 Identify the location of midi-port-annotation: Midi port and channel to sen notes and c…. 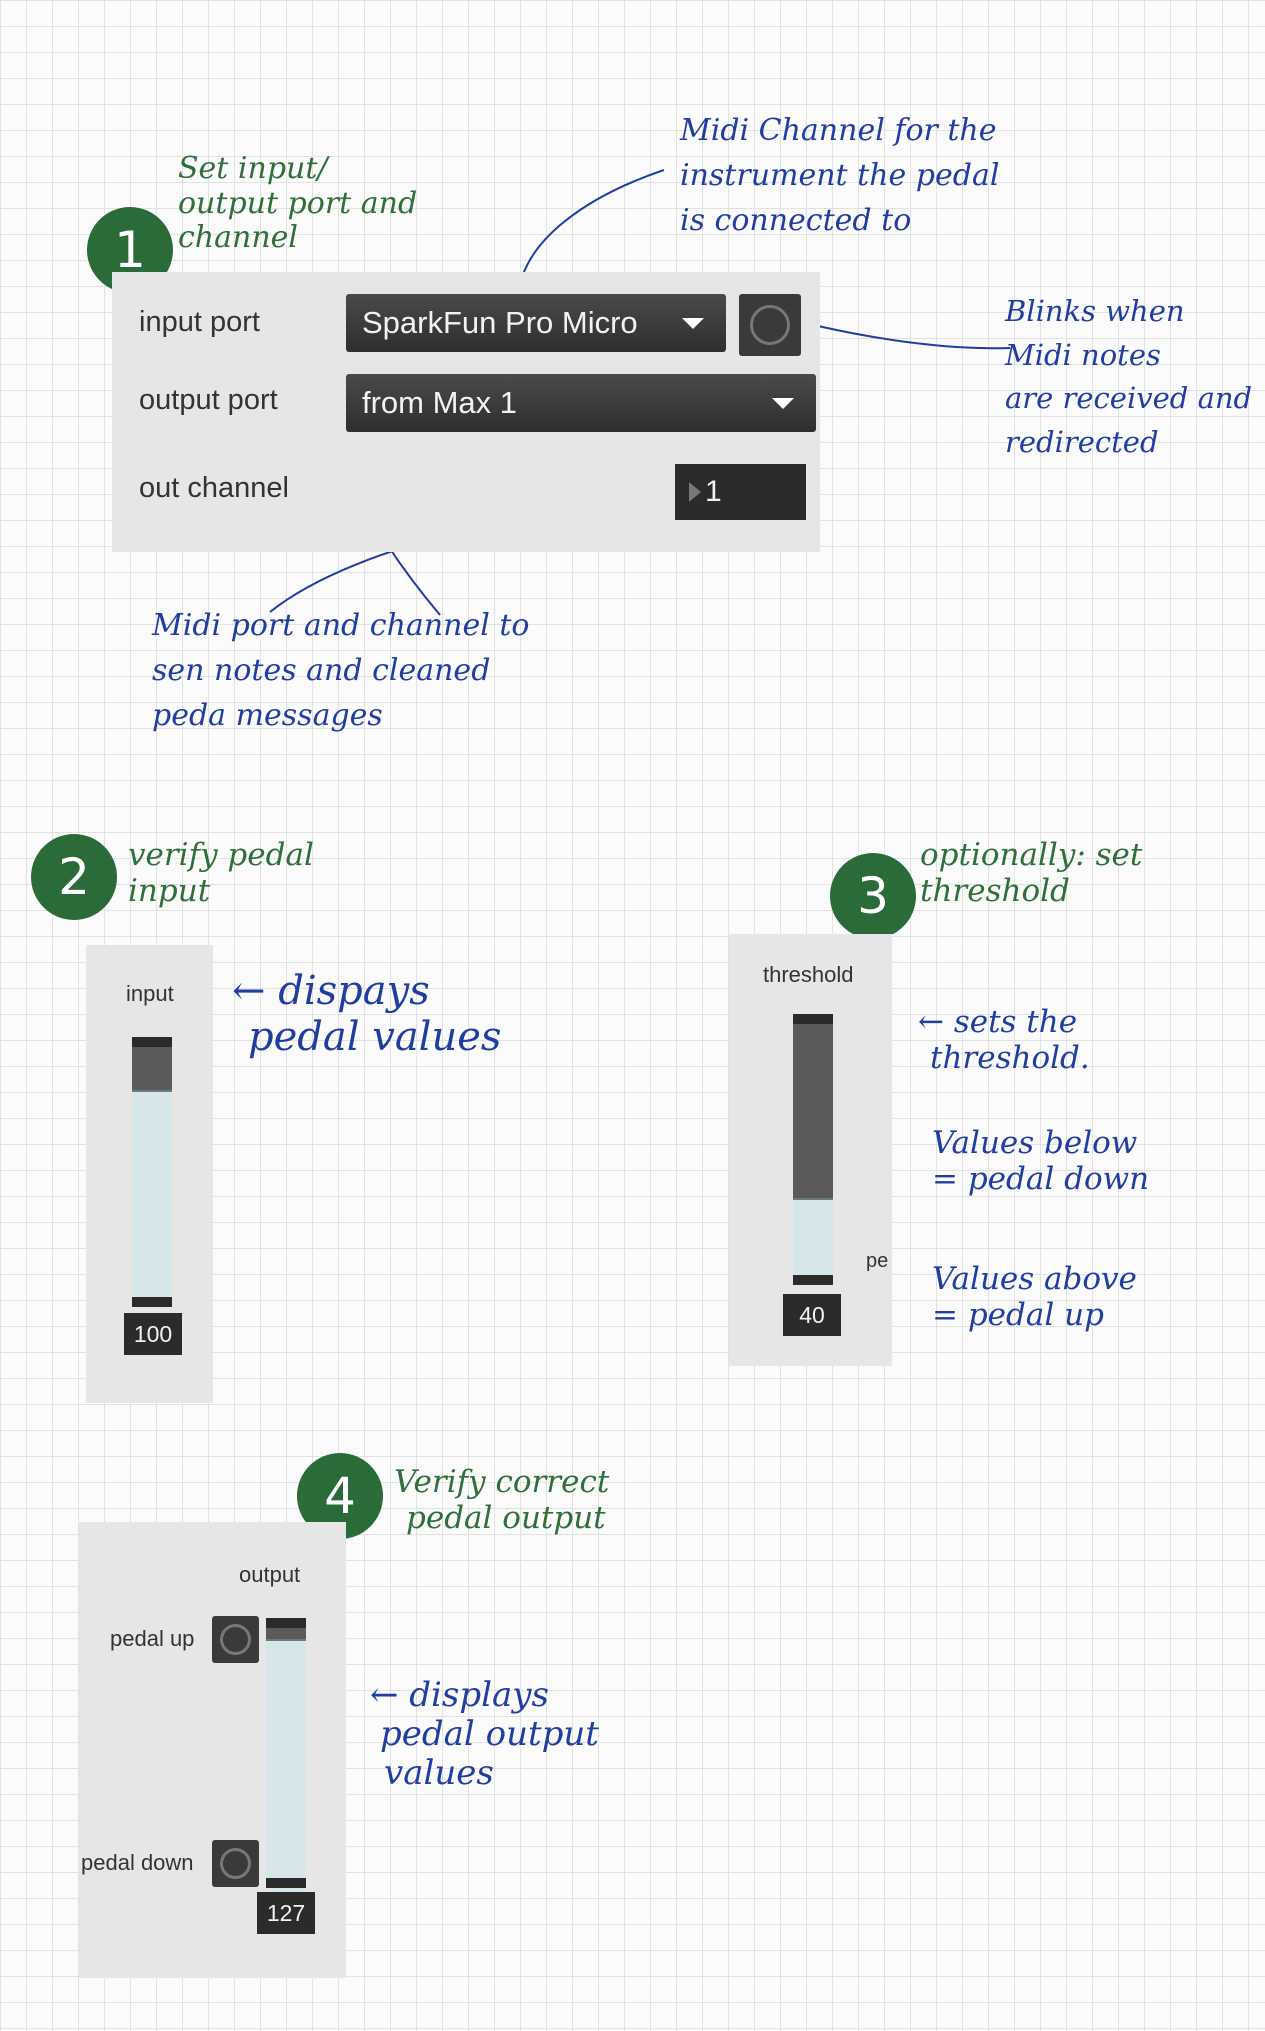
(340, 670).